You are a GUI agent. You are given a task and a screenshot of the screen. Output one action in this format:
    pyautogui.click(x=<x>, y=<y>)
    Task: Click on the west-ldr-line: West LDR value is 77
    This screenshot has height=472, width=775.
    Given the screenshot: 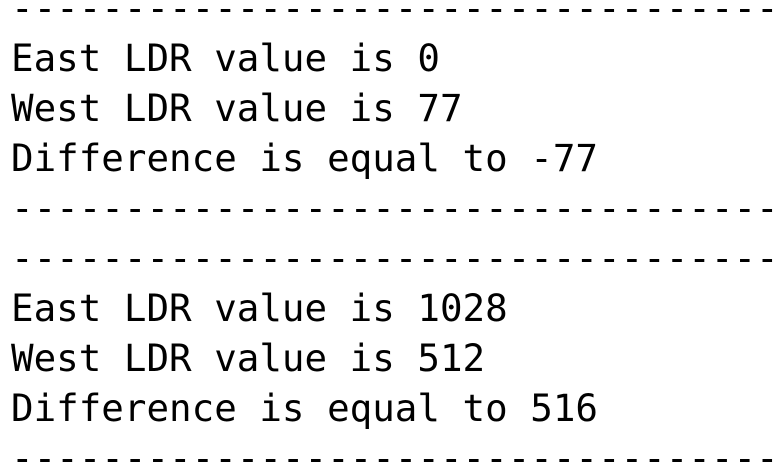 What is the action you would take?
    pyautogui.click(x=237, y=108)
    